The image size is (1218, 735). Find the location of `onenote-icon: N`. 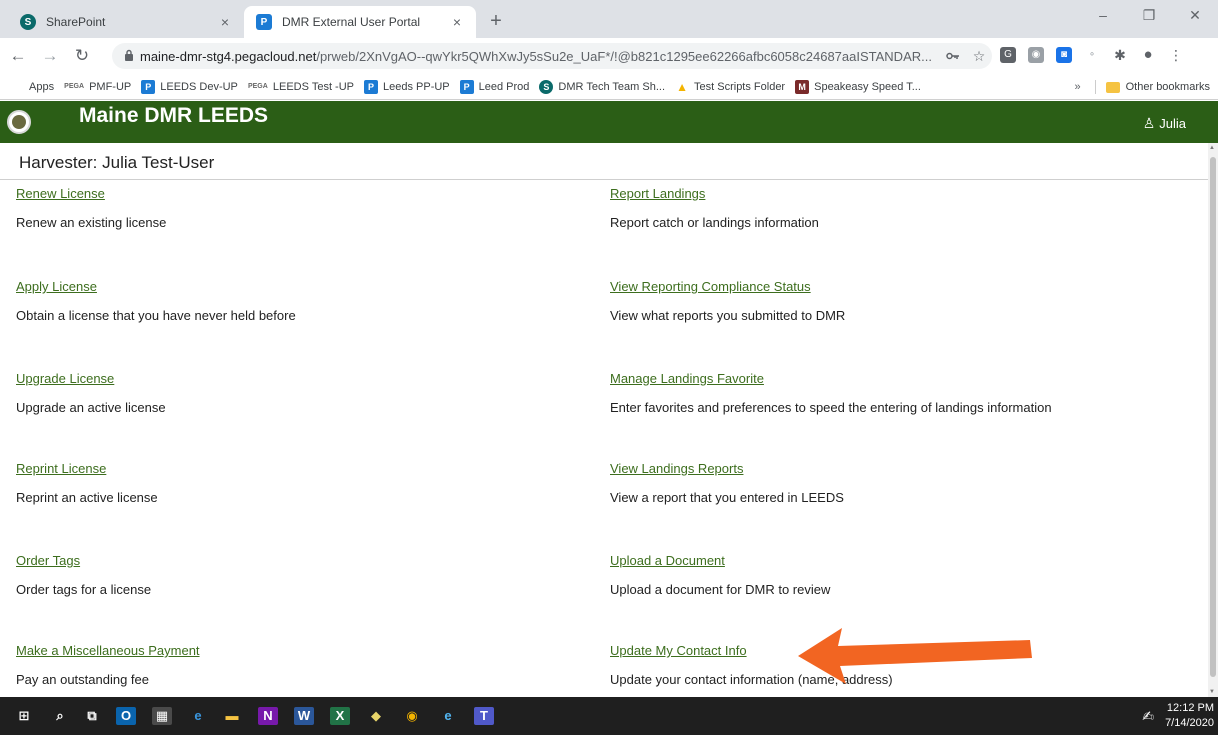

onenote-icon: N is located at coordinates (268, 716).